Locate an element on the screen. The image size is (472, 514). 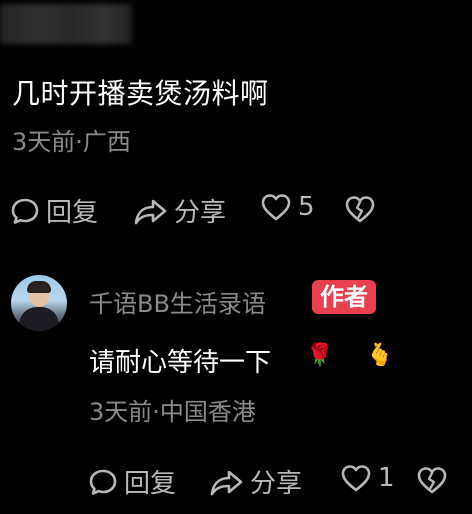
reply-reply-button: 回复 is located at coordinates (132, 481).